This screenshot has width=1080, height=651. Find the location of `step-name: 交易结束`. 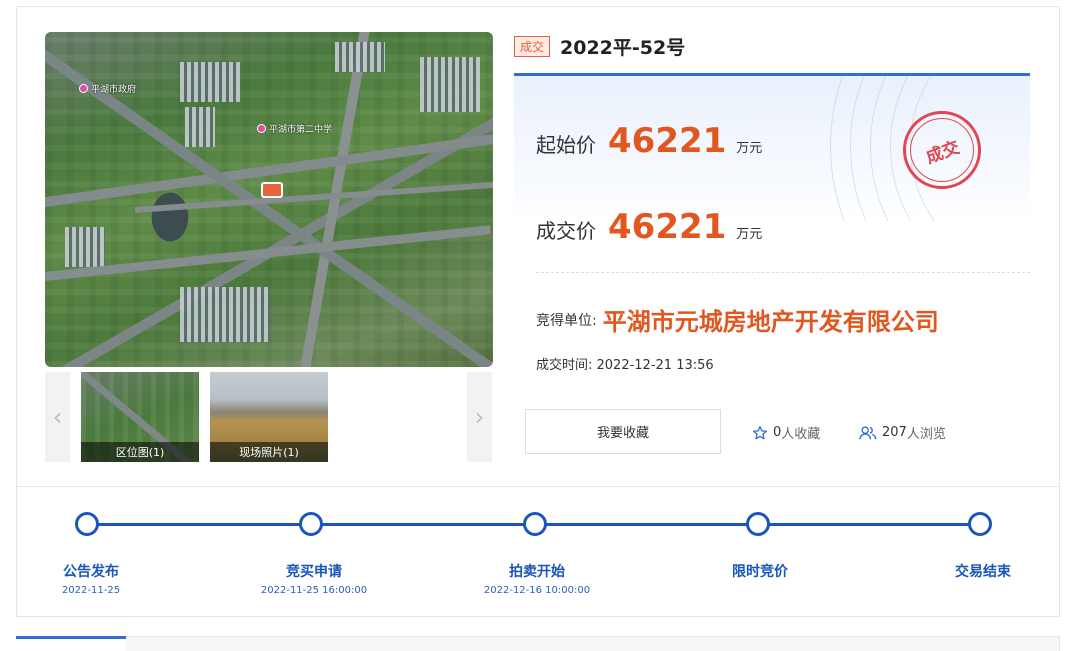

step-name: 交易结束 is located at coordinates (983, 572).